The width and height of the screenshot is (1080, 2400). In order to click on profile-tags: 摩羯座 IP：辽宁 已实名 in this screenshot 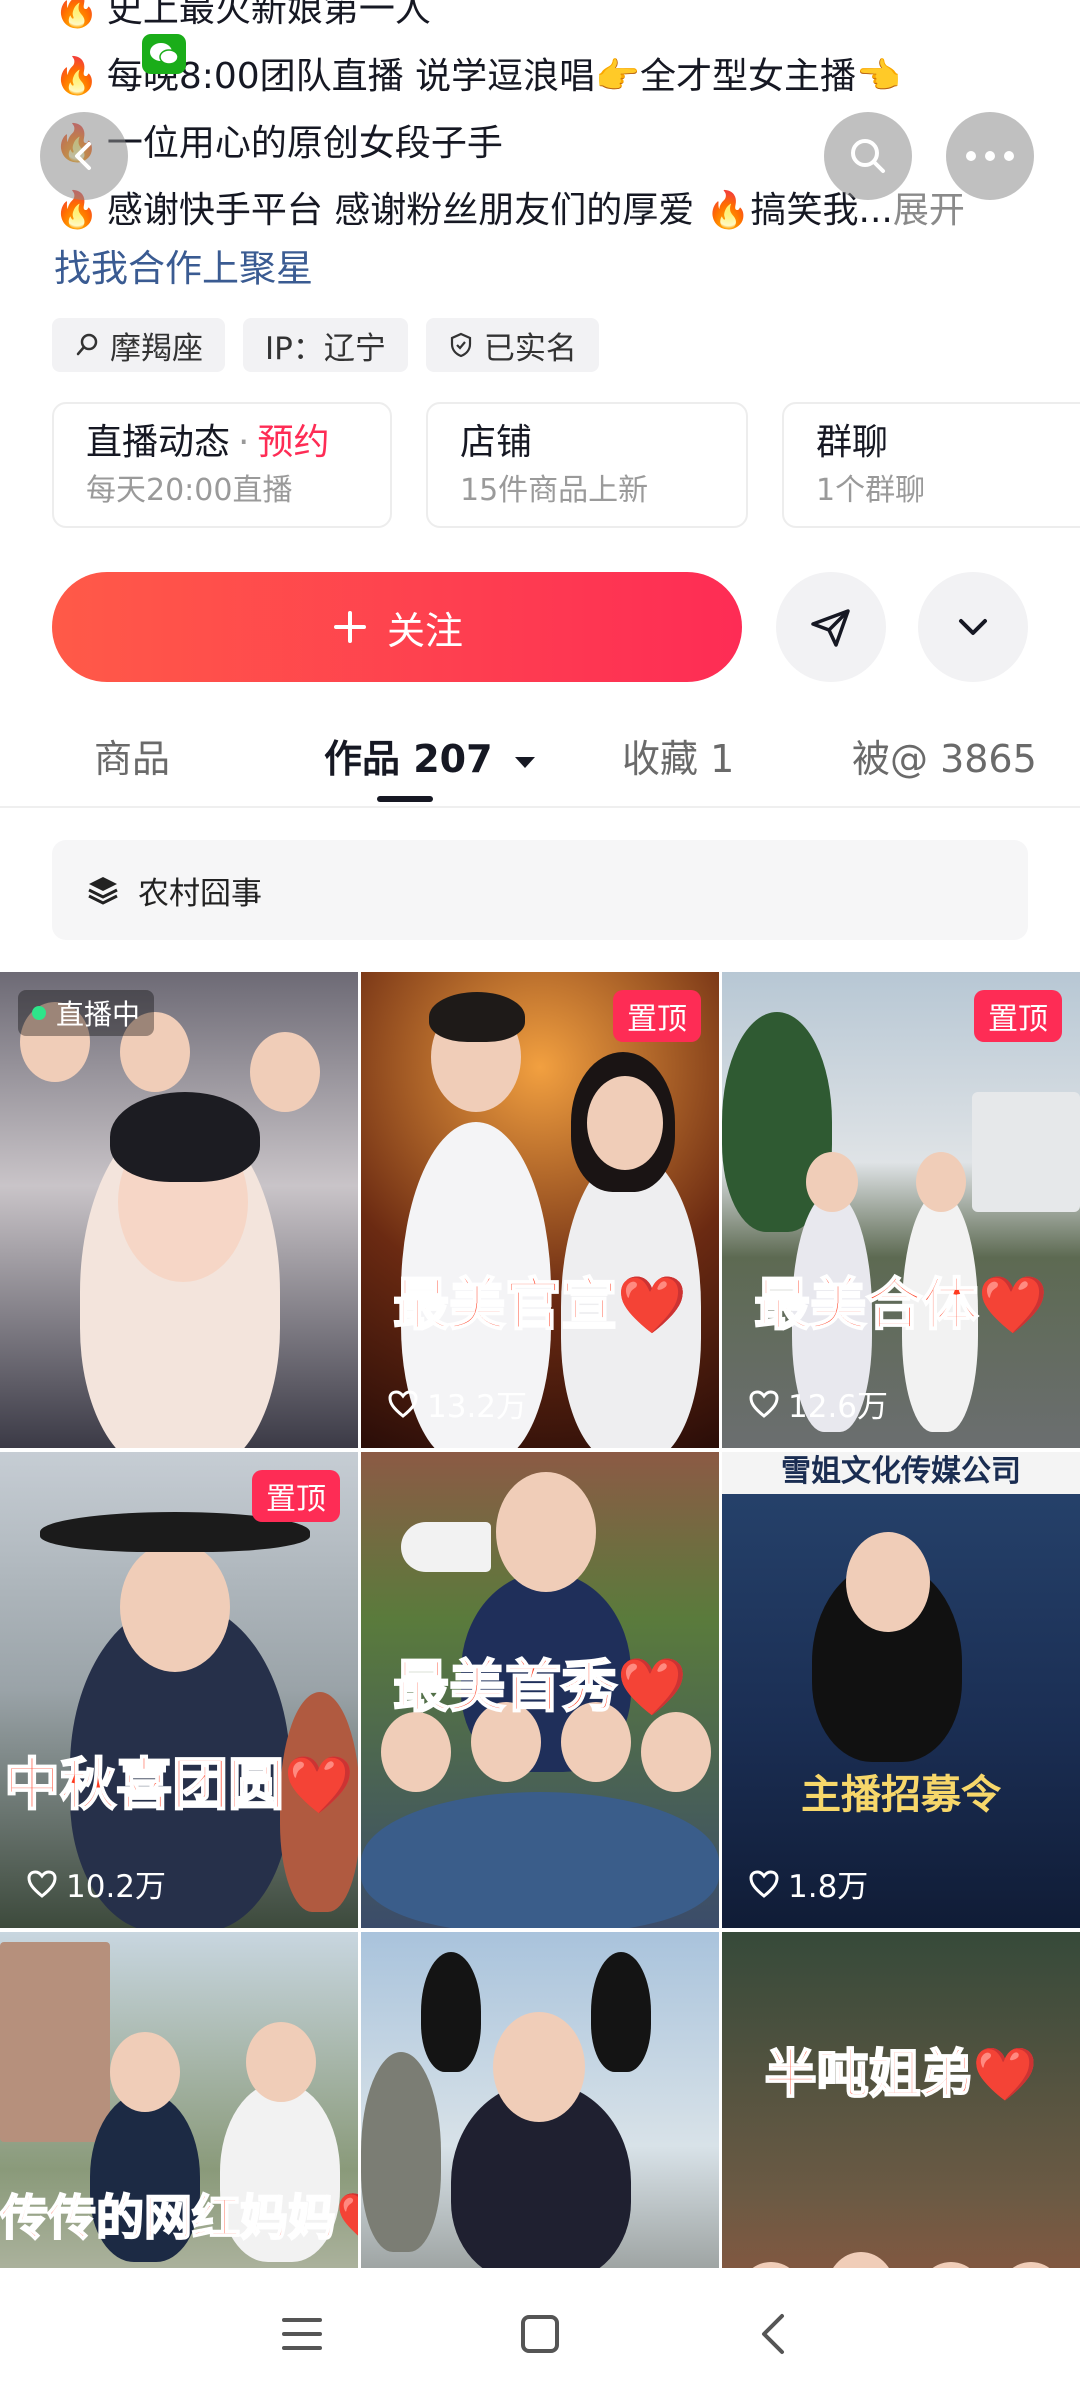, I will do `click(325, 345)`.